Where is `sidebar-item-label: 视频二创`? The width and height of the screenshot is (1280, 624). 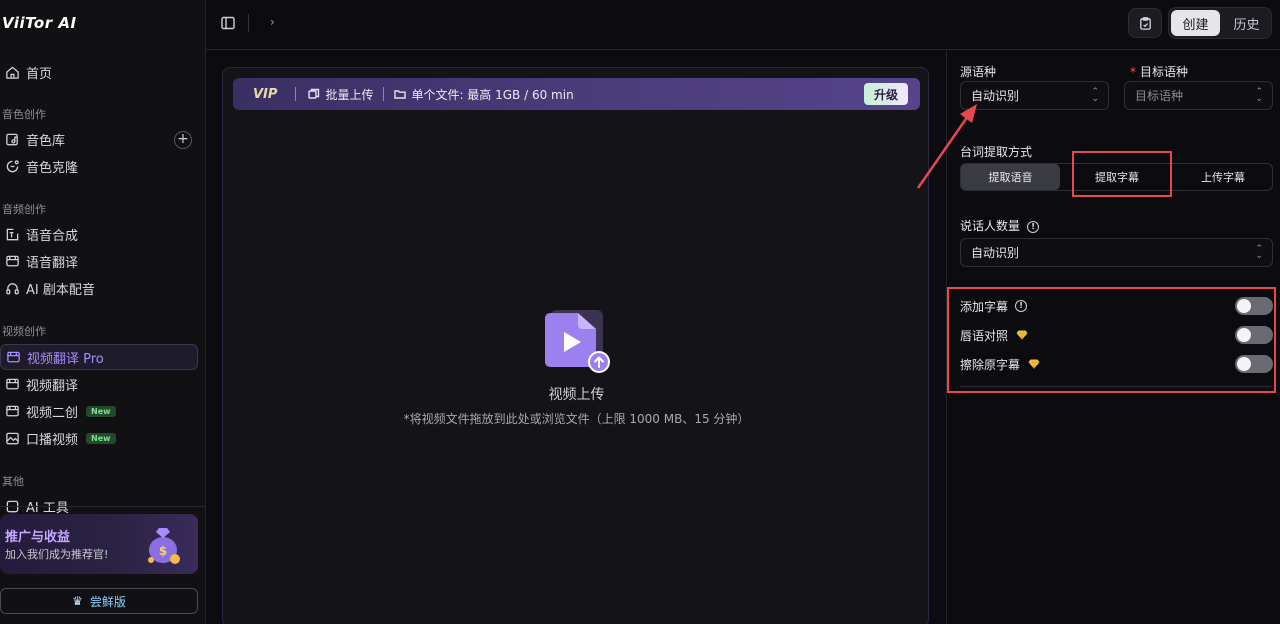
sidebar-item-label: 视频二创 is located at coordinates (52, 413).